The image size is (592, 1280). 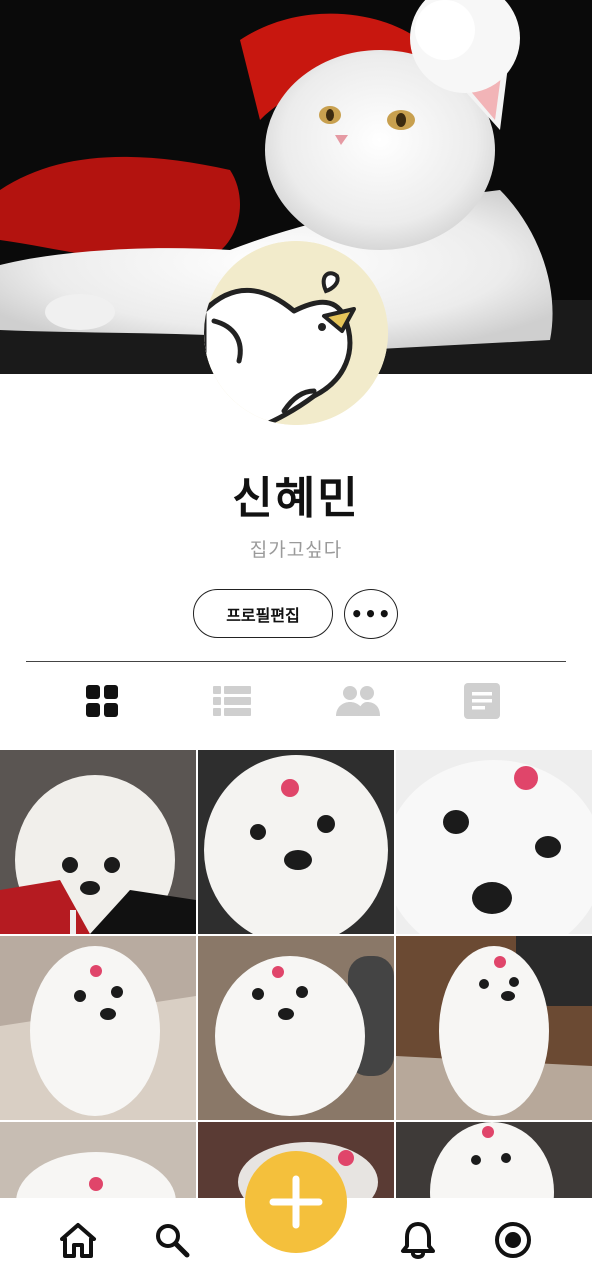 I want to click on profile-name: 신혜민, so click(x=296, y=498).